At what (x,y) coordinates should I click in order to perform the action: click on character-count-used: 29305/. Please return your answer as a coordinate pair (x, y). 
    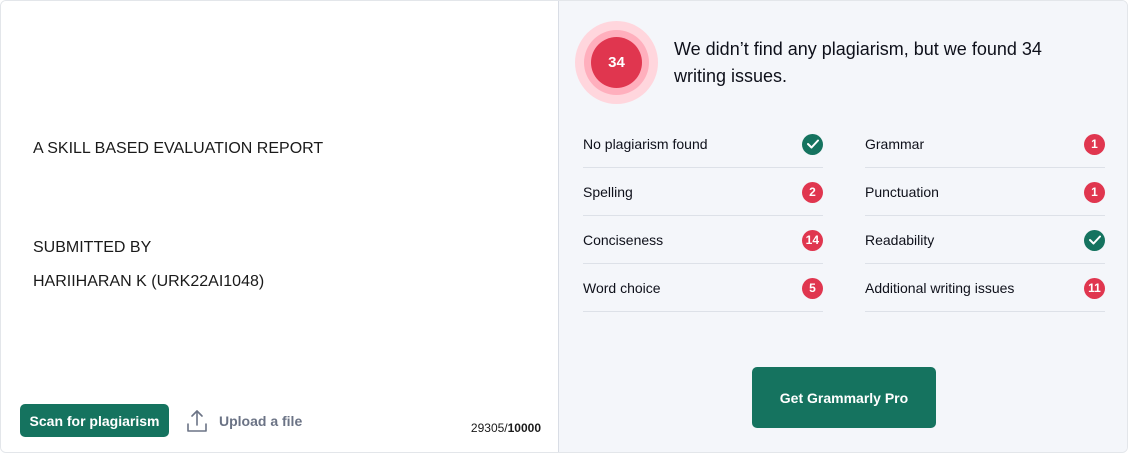
    Looking at the image, I should click on (489, 428).